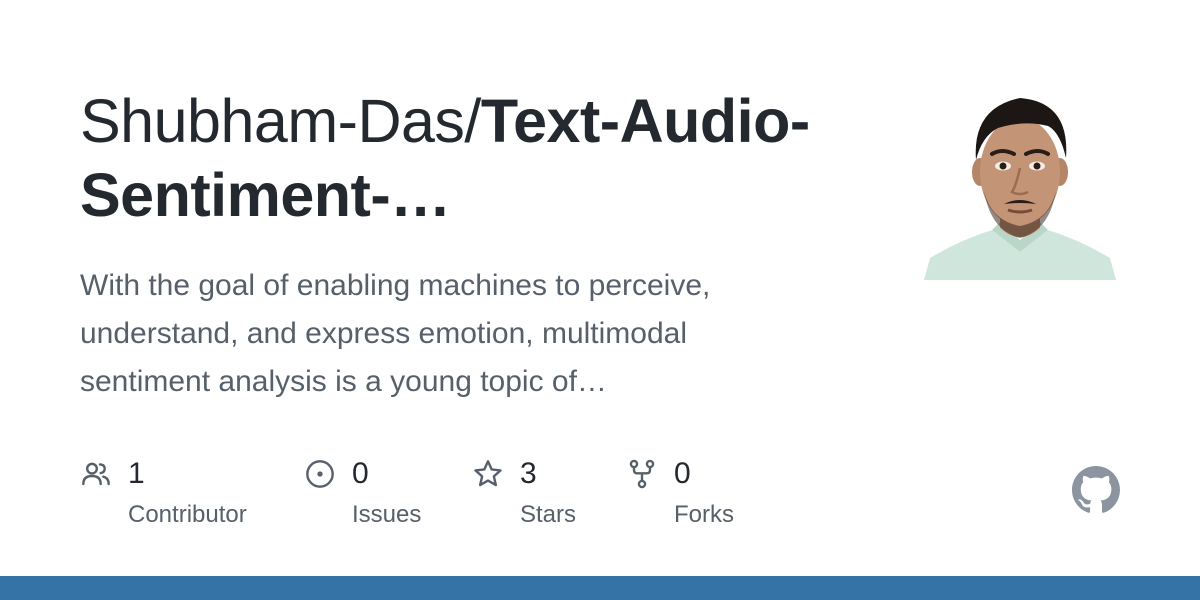 Image resolution: width=1200 pixels, height=600 pixels. I want to click on repo-owner: Shubham-Das/, so click(280, 121).